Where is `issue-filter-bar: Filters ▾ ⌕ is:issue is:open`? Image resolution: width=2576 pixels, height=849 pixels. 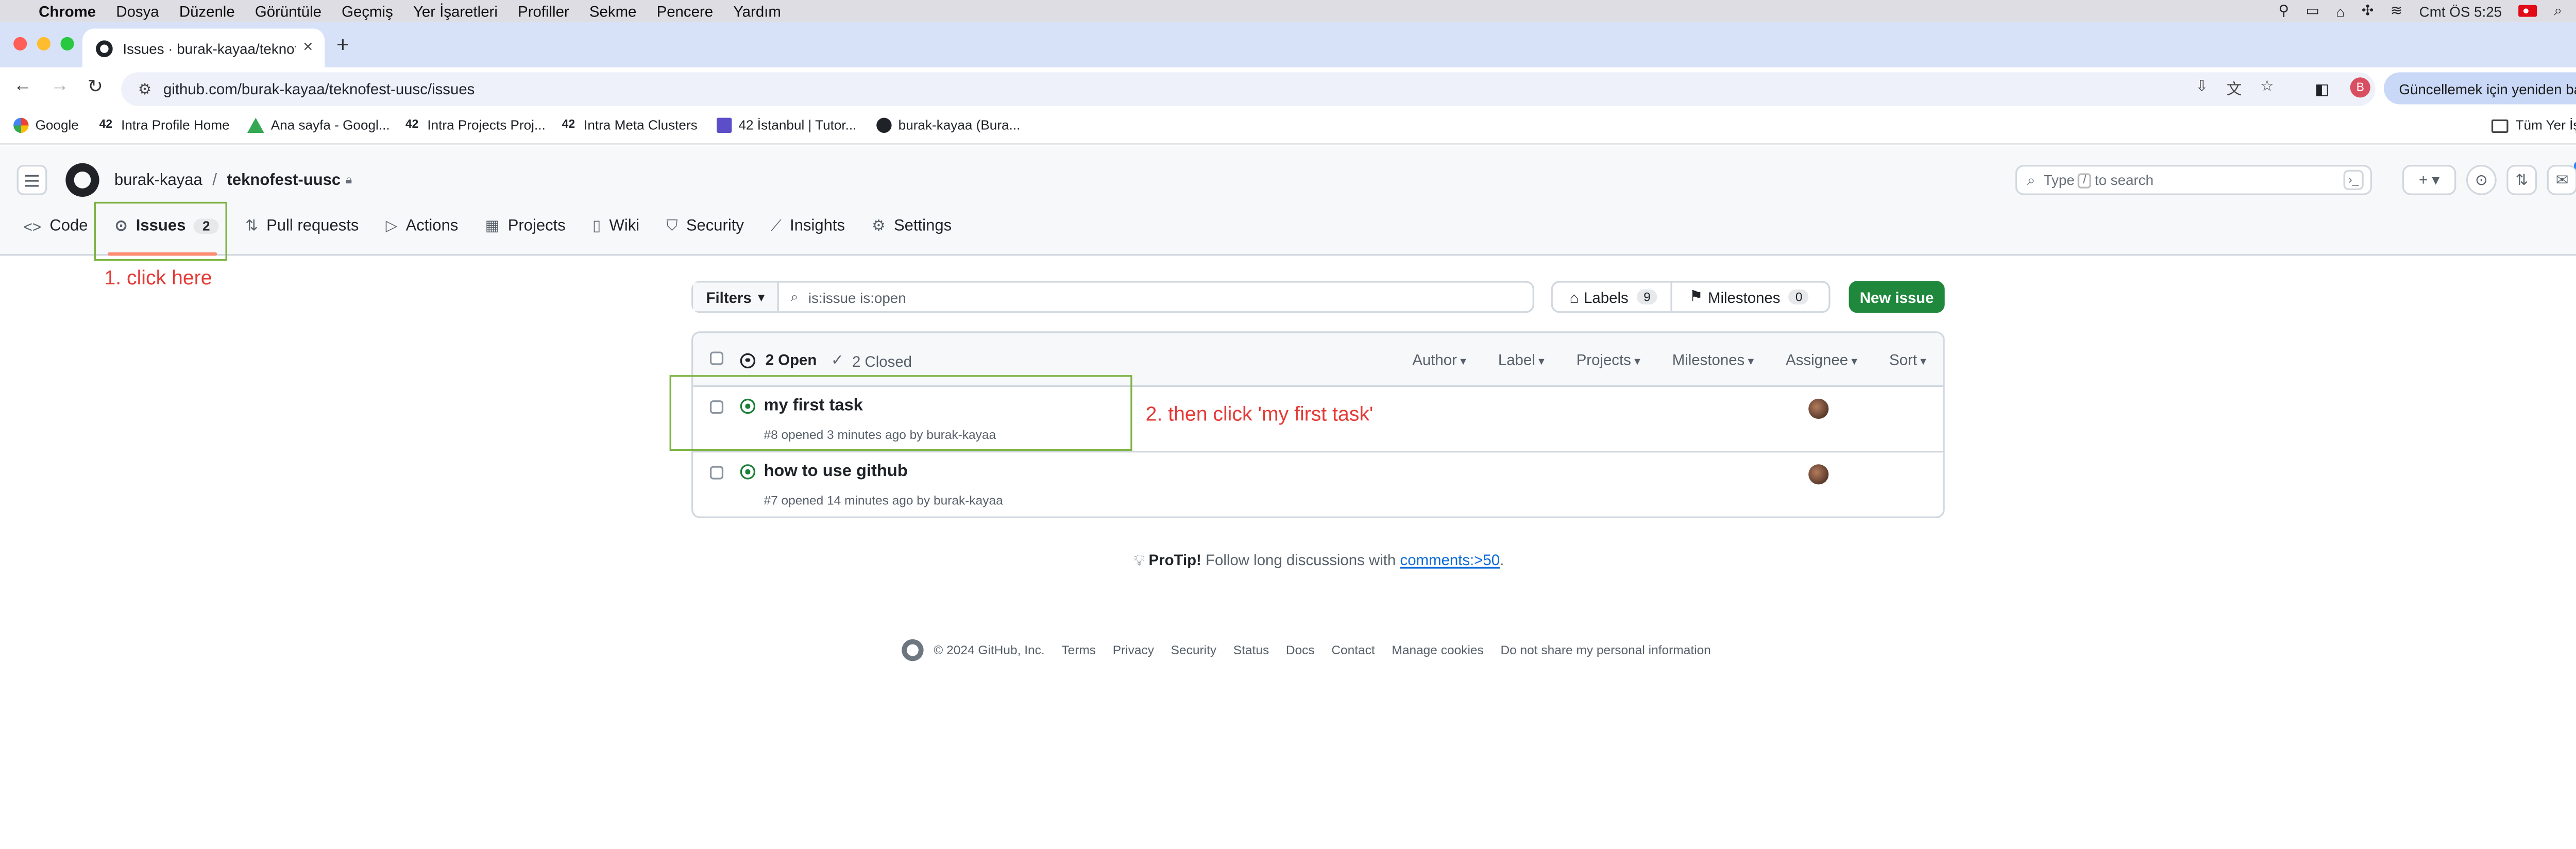 issue-filter-bar: Filters ▾ ⌕ is:issue is:open is located at coordinates (1112, 297).